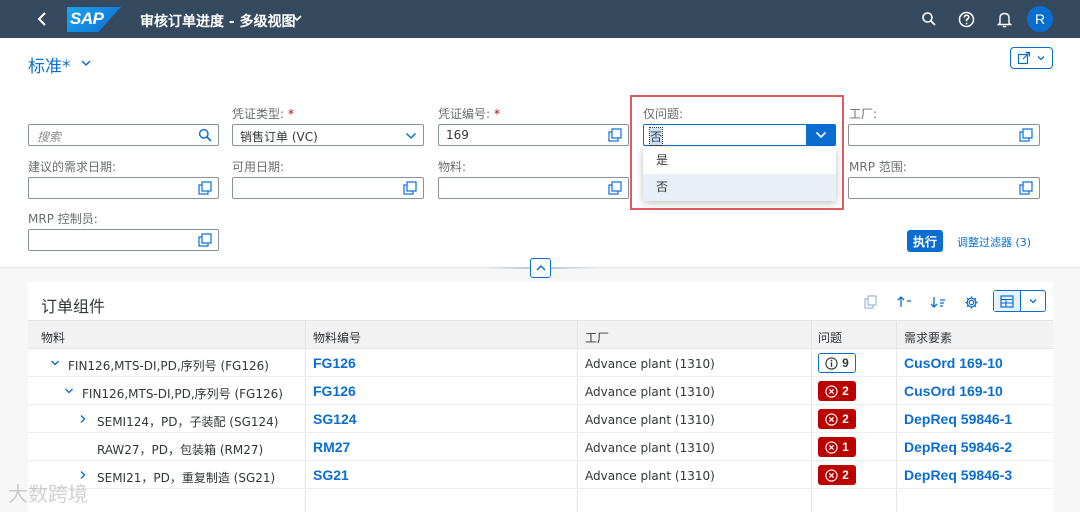  What do you see at coordinates (958, 419) in the screenshot?
I see `requirement-link: DepReq 59846-1` at bounding box center [958, 419].